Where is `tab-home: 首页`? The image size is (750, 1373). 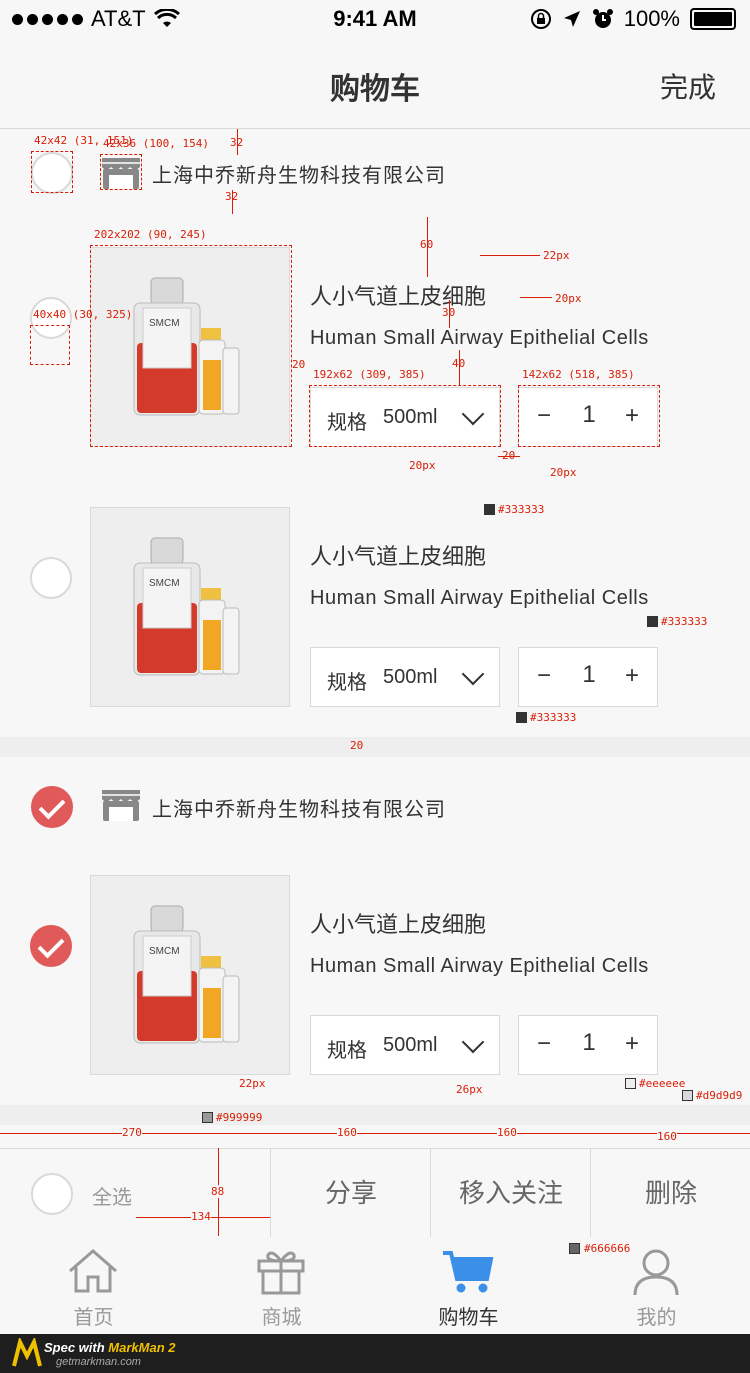 tab-home: 首页 is located at coordinates (93, 1285).